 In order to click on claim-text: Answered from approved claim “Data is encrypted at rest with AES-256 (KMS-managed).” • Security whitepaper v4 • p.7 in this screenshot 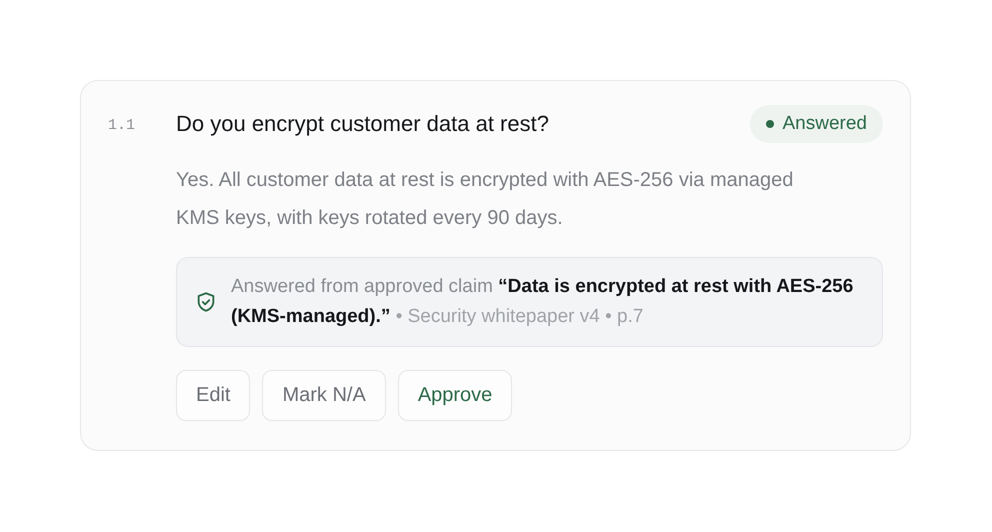, I will do `click(542, 302)`.